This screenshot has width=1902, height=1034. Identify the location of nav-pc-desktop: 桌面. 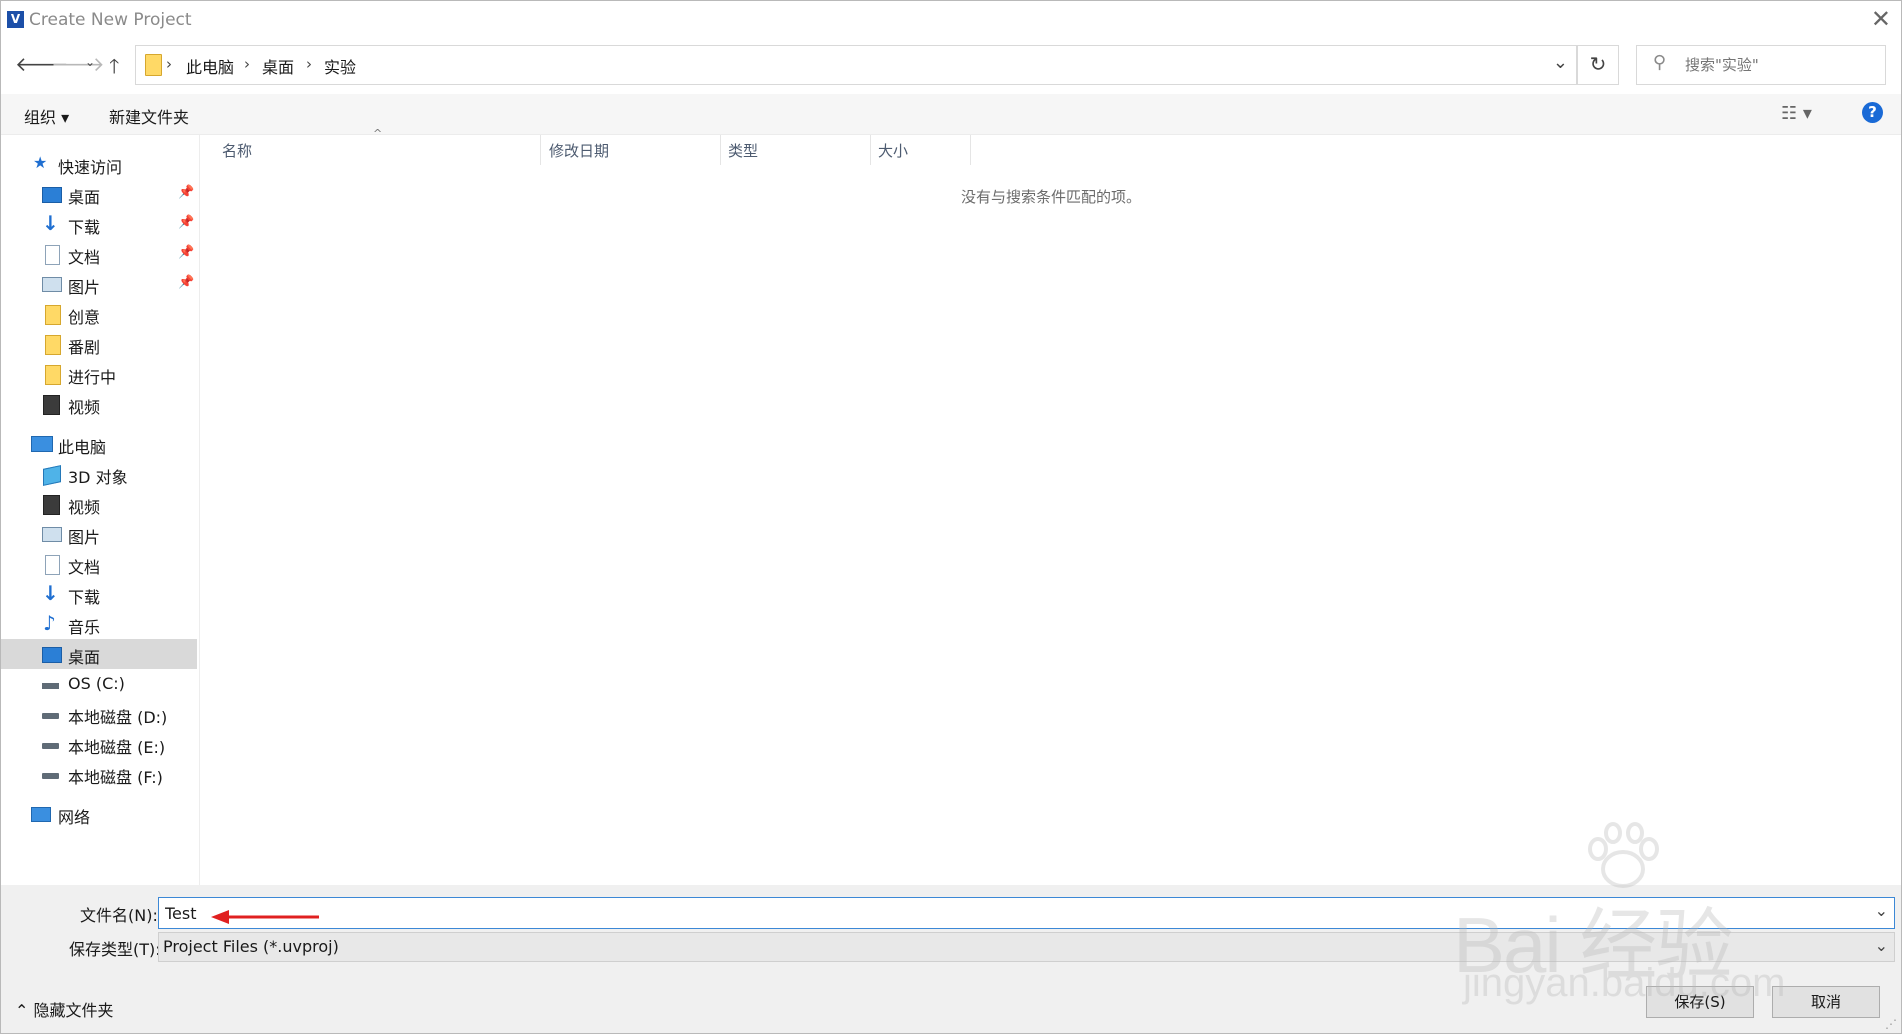
(99, 654).